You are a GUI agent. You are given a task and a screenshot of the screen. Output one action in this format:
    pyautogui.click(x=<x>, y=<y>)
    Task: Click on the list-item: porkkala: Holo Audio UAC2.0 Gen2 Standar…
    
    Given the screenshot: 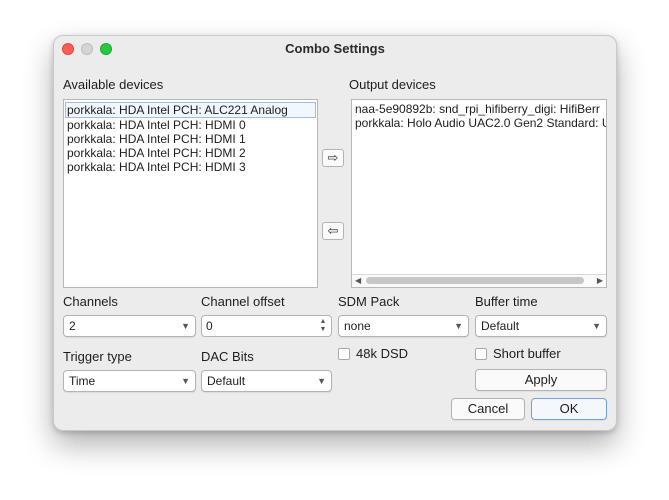 What is the action you would take?
    pyautogui.click(x=479, y=123)
    